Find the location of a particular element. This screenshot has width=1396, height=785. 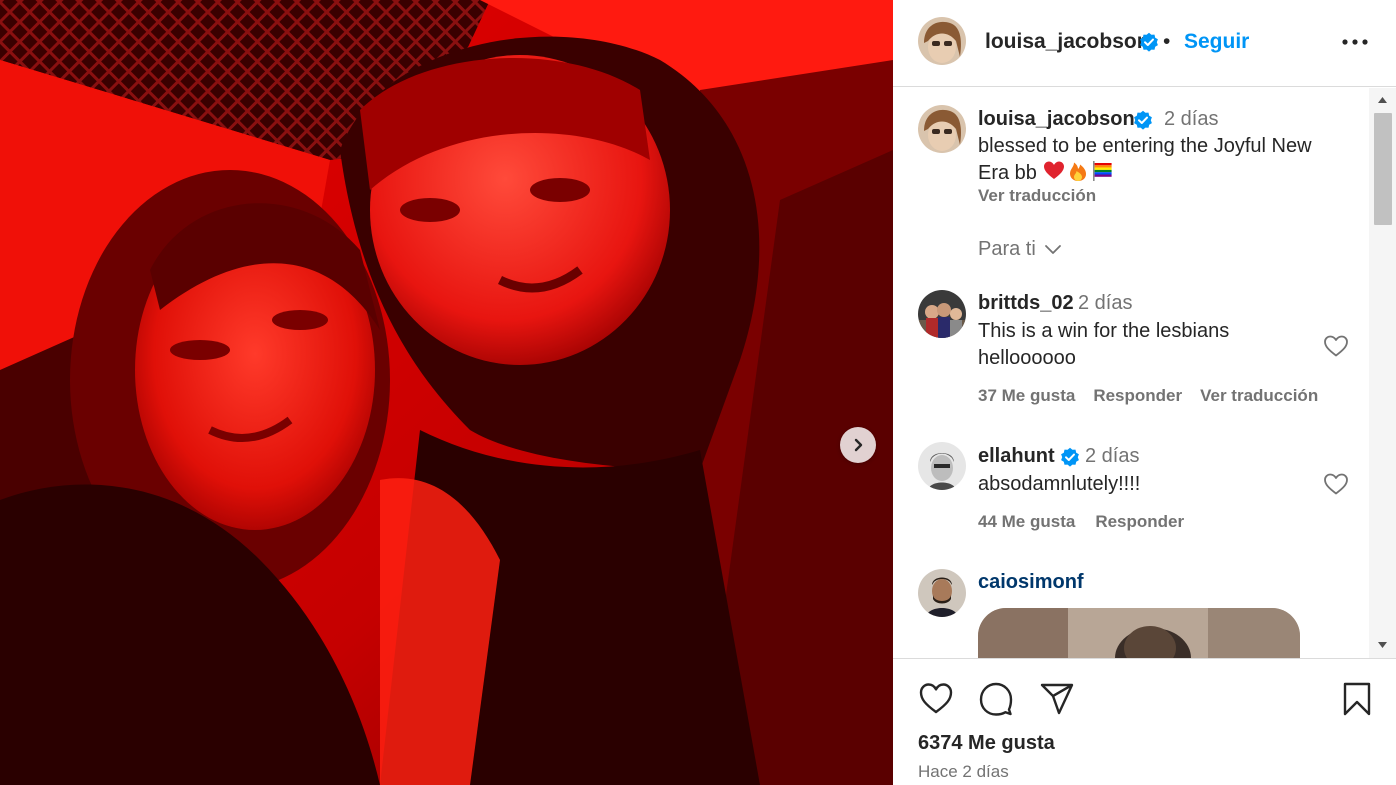

post-actions: 6374 Me gusta Hace 2 días is located at coordinates (1144, 721).